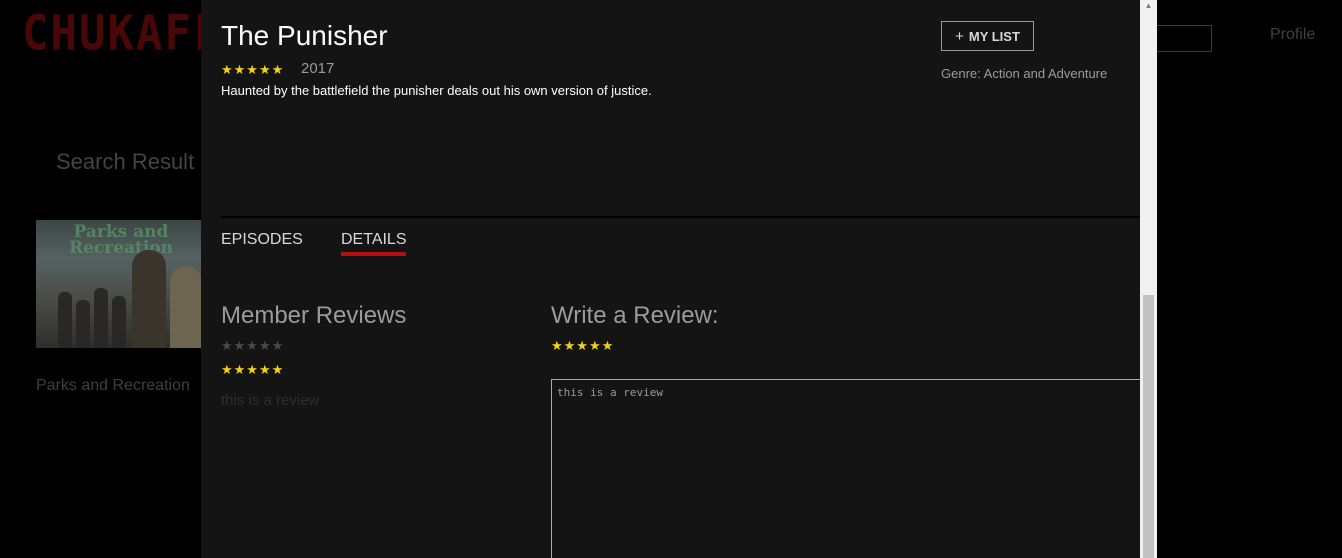  I want to click on scroll-up-arrow-icon: ▲, so click(1148, 6).